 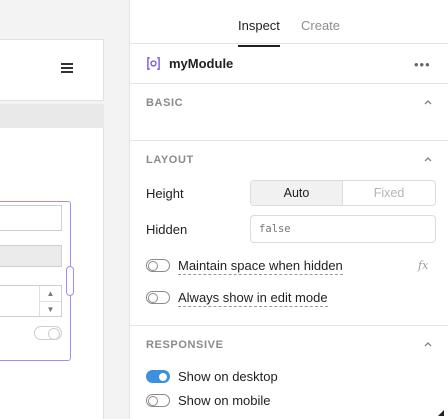 I want to click on height-segmented-control: Auto Fixed, so click(x=343, y=193).